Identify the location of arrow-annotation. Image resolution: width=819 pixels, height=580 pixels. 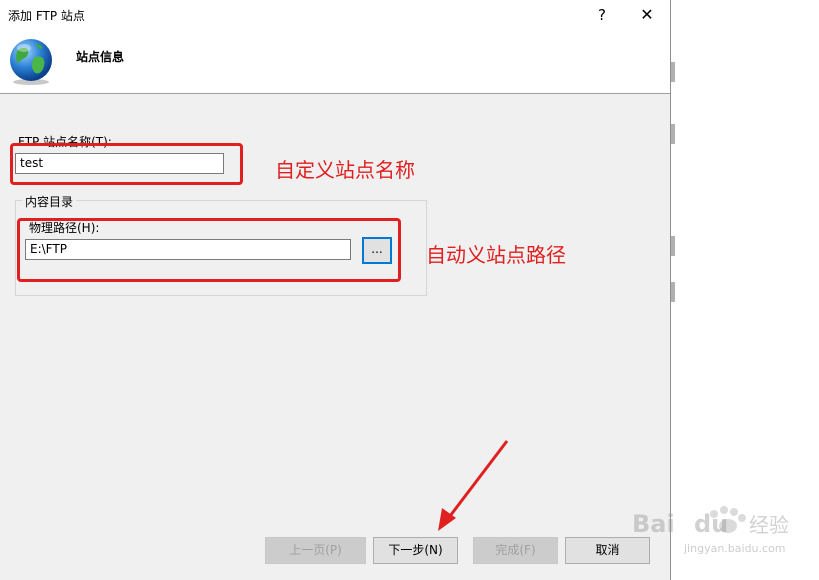
(473, 485).